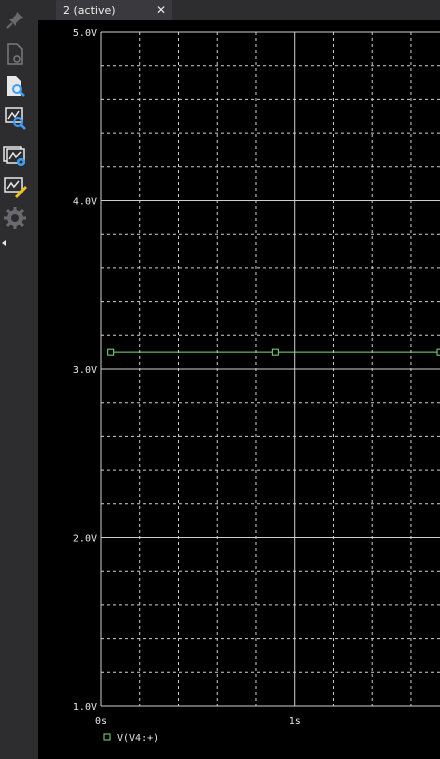 Image resolution: width=440 pixels, height=759 pixels. What do you see at coordinates (295, 721) in the screenshot?
I see `x-tick-label: 1s` at bounding box center [295, 721].